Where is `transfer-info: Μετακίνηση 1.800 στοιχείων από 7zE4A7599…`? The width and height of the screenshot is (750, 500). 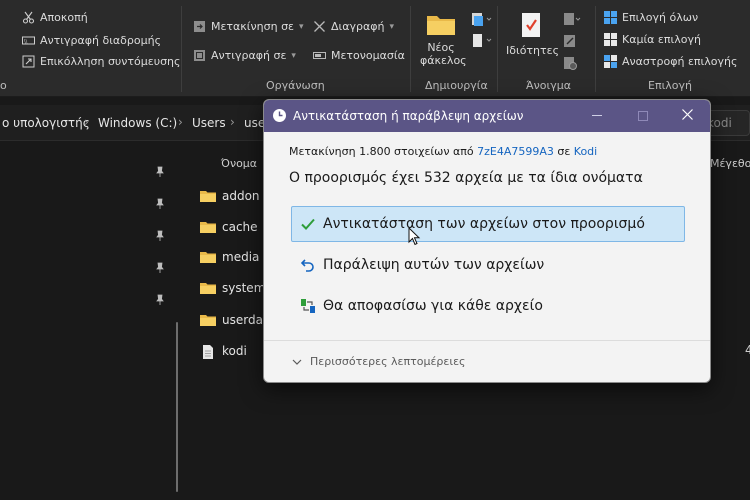 transfer-info: Μετακίνηση 1.800 στοιχείων από 7zE4A7599… is located at coordinates (443, 151).